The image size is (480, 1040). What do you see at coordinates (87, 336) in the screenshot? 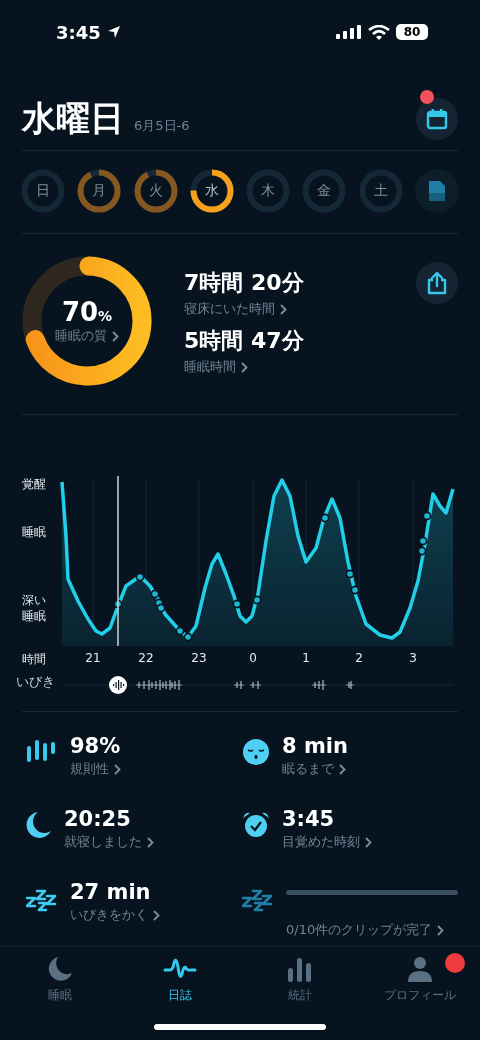
I see `quality-link: 睡眠の質` at bounding box center [87, 336].